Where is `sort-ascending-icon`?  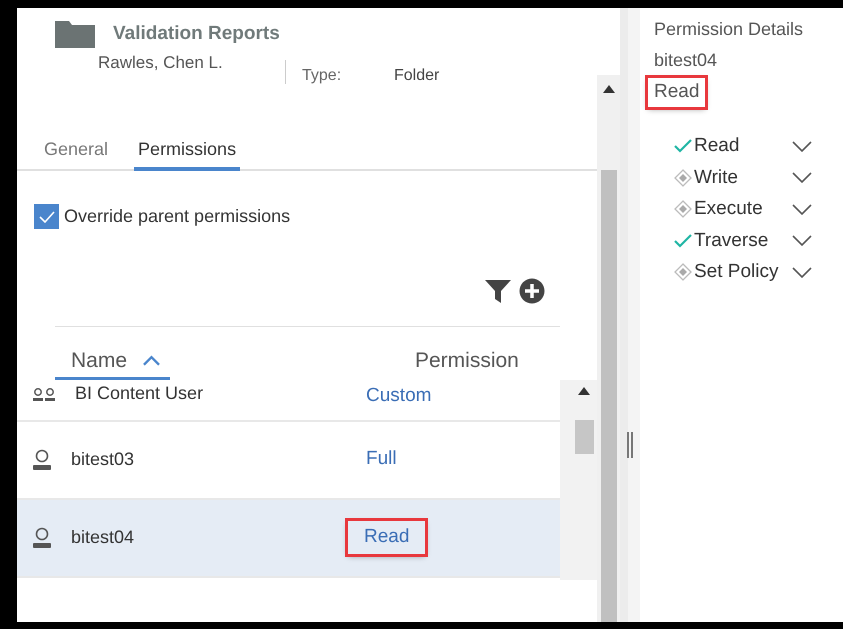
sort-ascending-icon is located at coordinates (151, 360).